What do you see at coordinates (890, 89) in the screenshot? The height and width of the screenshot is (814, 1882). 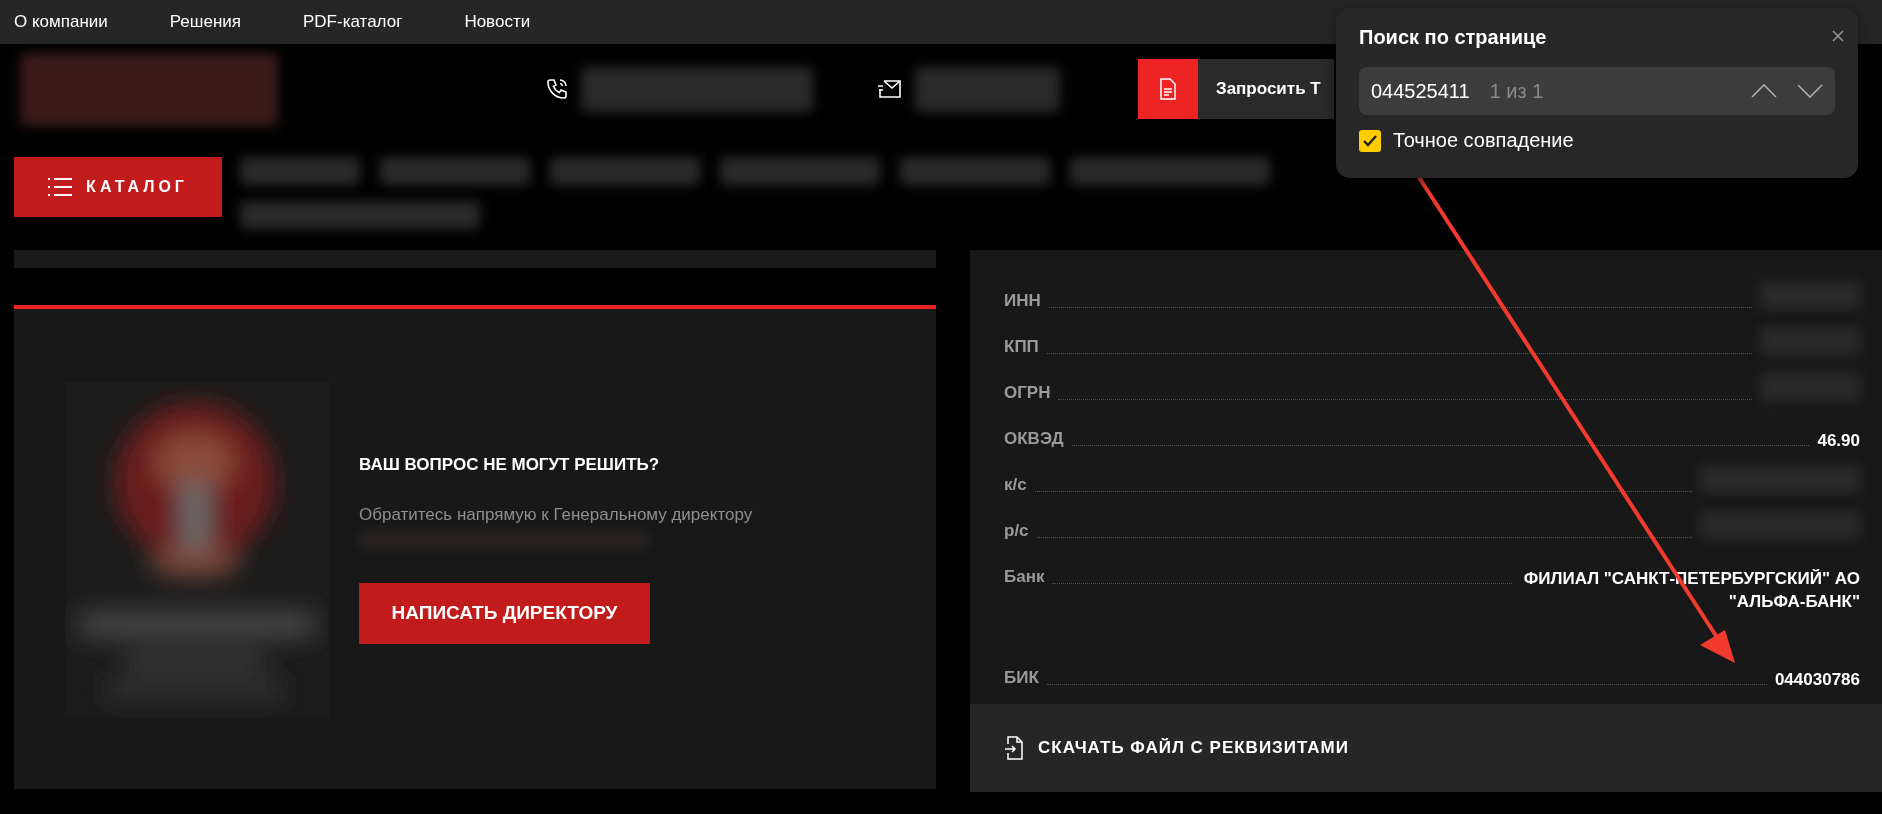 I see `mail-icon` at bounding box center [890, 89].